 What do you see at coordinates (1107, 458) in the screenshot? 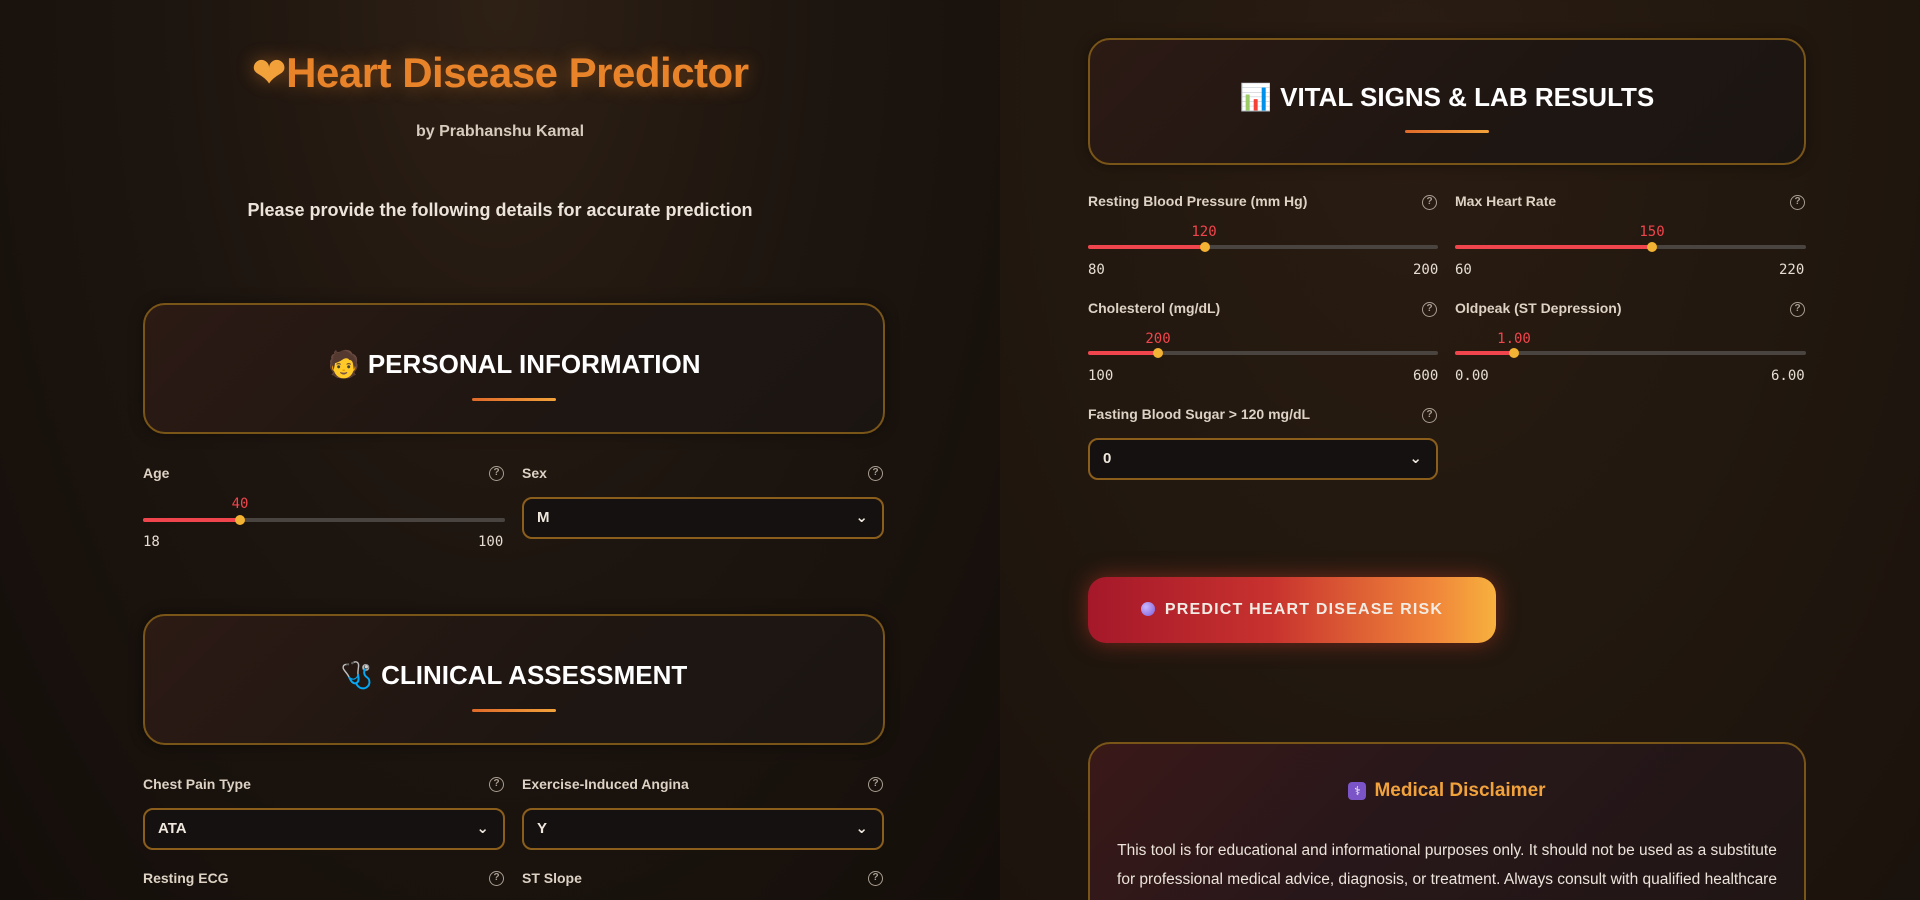
I see `fasting-bs-select-value: 0` at bounding box center [1107, 458].